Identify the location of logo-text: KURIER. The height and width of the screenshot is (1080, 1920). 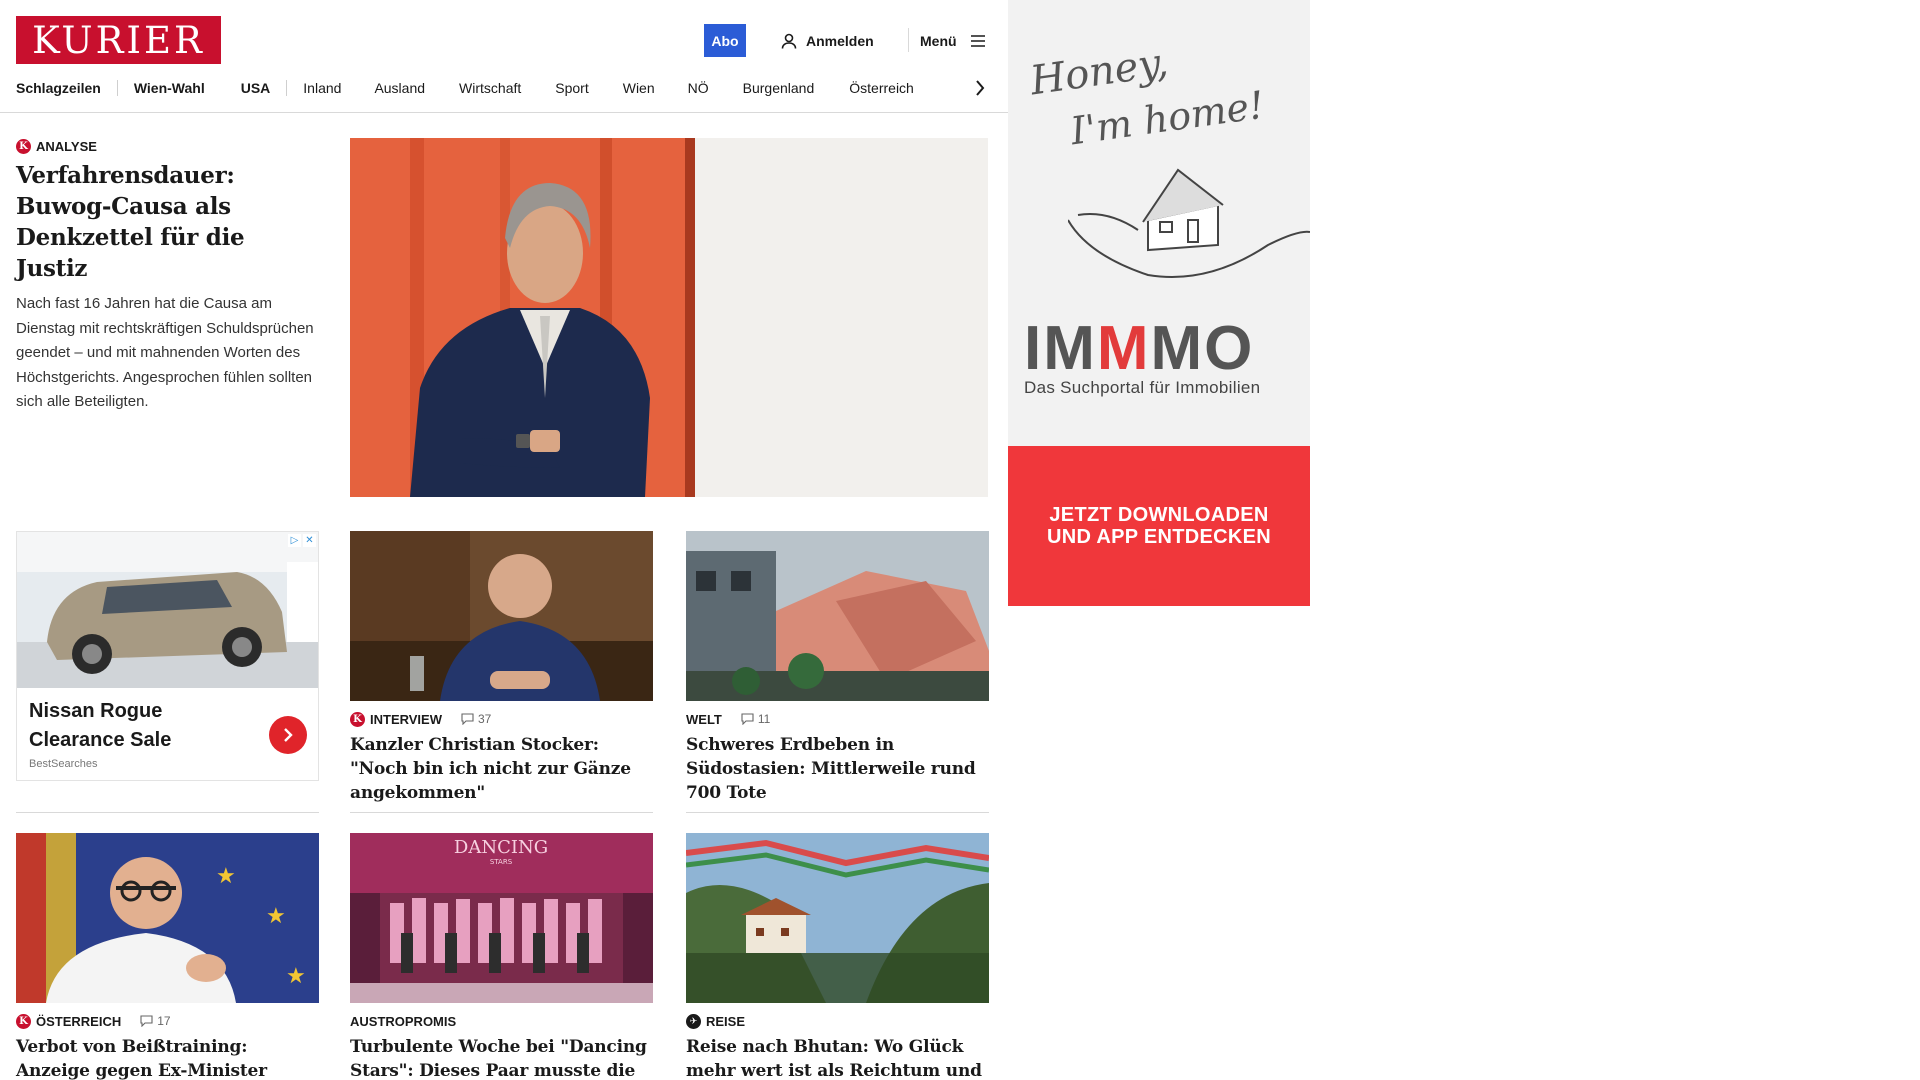
(118, 40).